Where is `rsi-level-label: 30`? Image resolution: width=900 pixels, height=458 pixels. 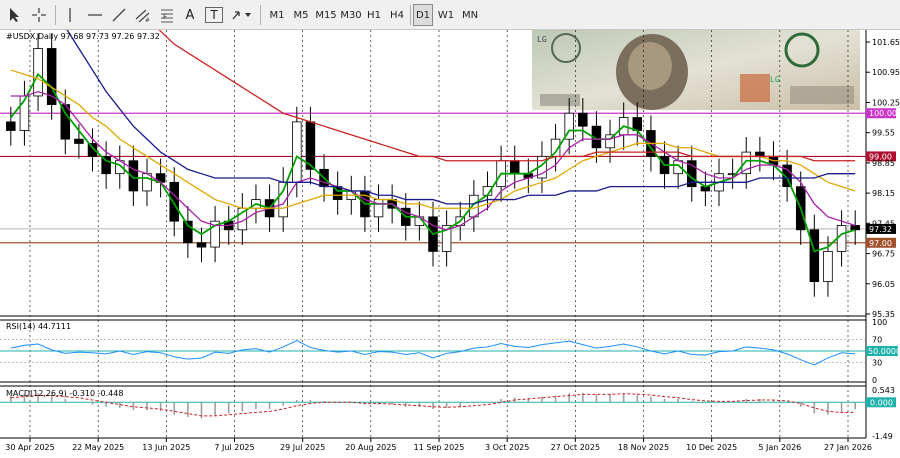
rsi-level-label: 30 is located at coordinates (877, 363).